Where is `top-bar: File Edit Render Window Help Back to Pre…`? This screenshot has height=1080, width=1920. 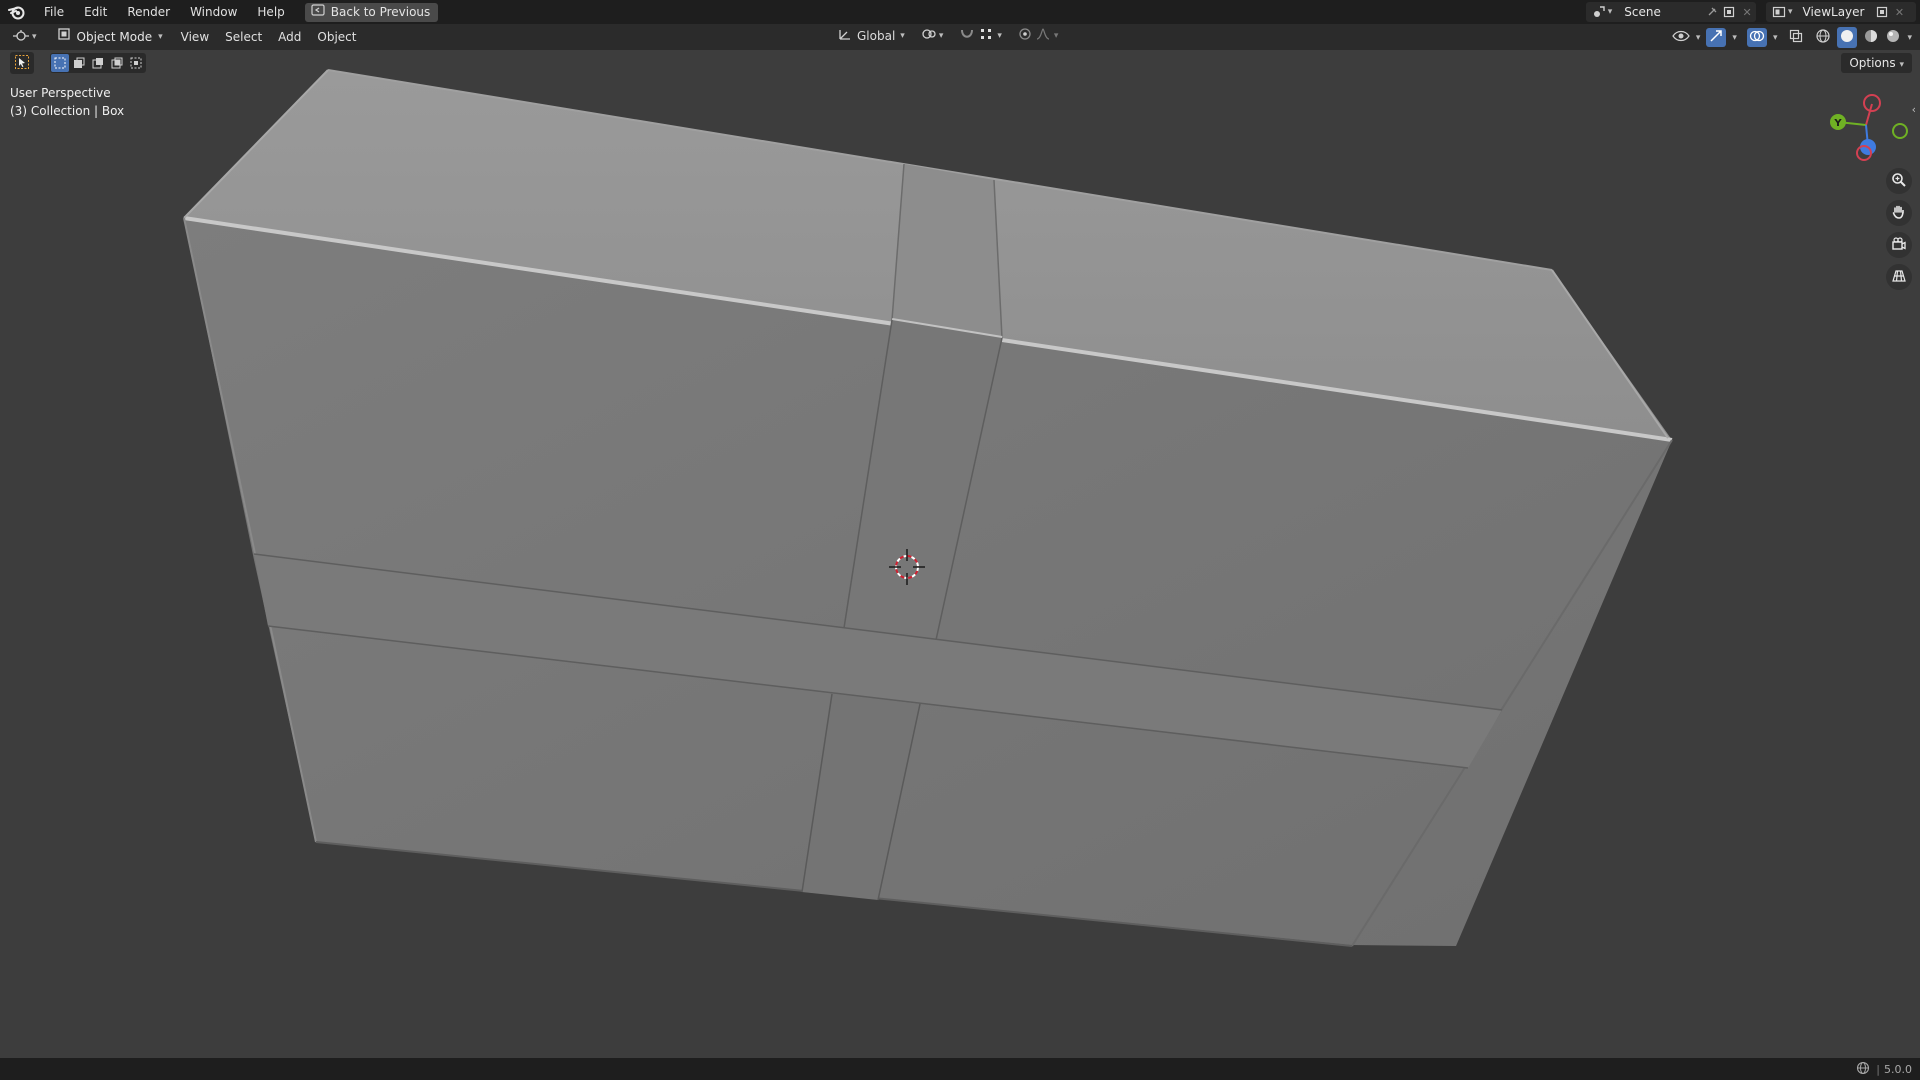 top-bar: File Edit Render Window Help Back to Pre… is located at coordinates (960, 12).